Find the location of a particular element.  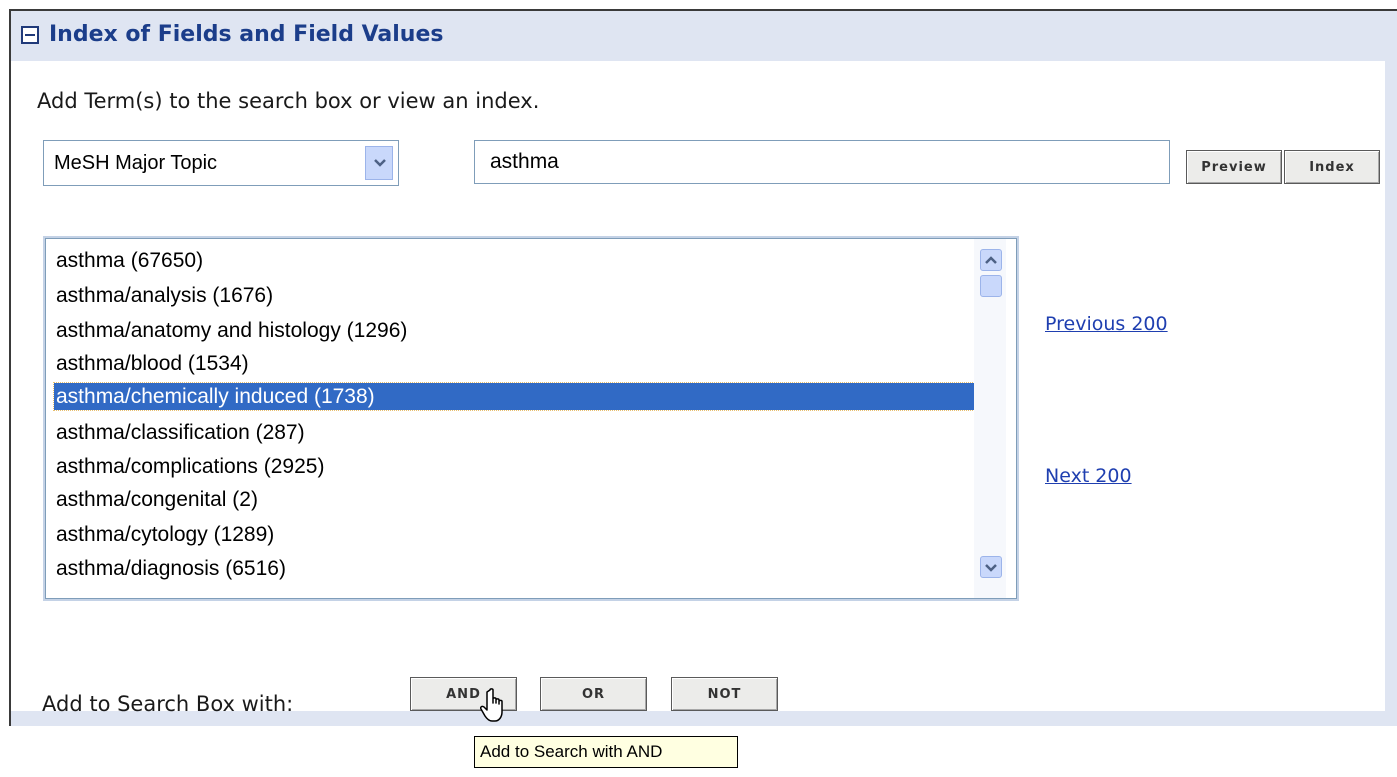

list-scrollbar is located at coordinates (990, 418).